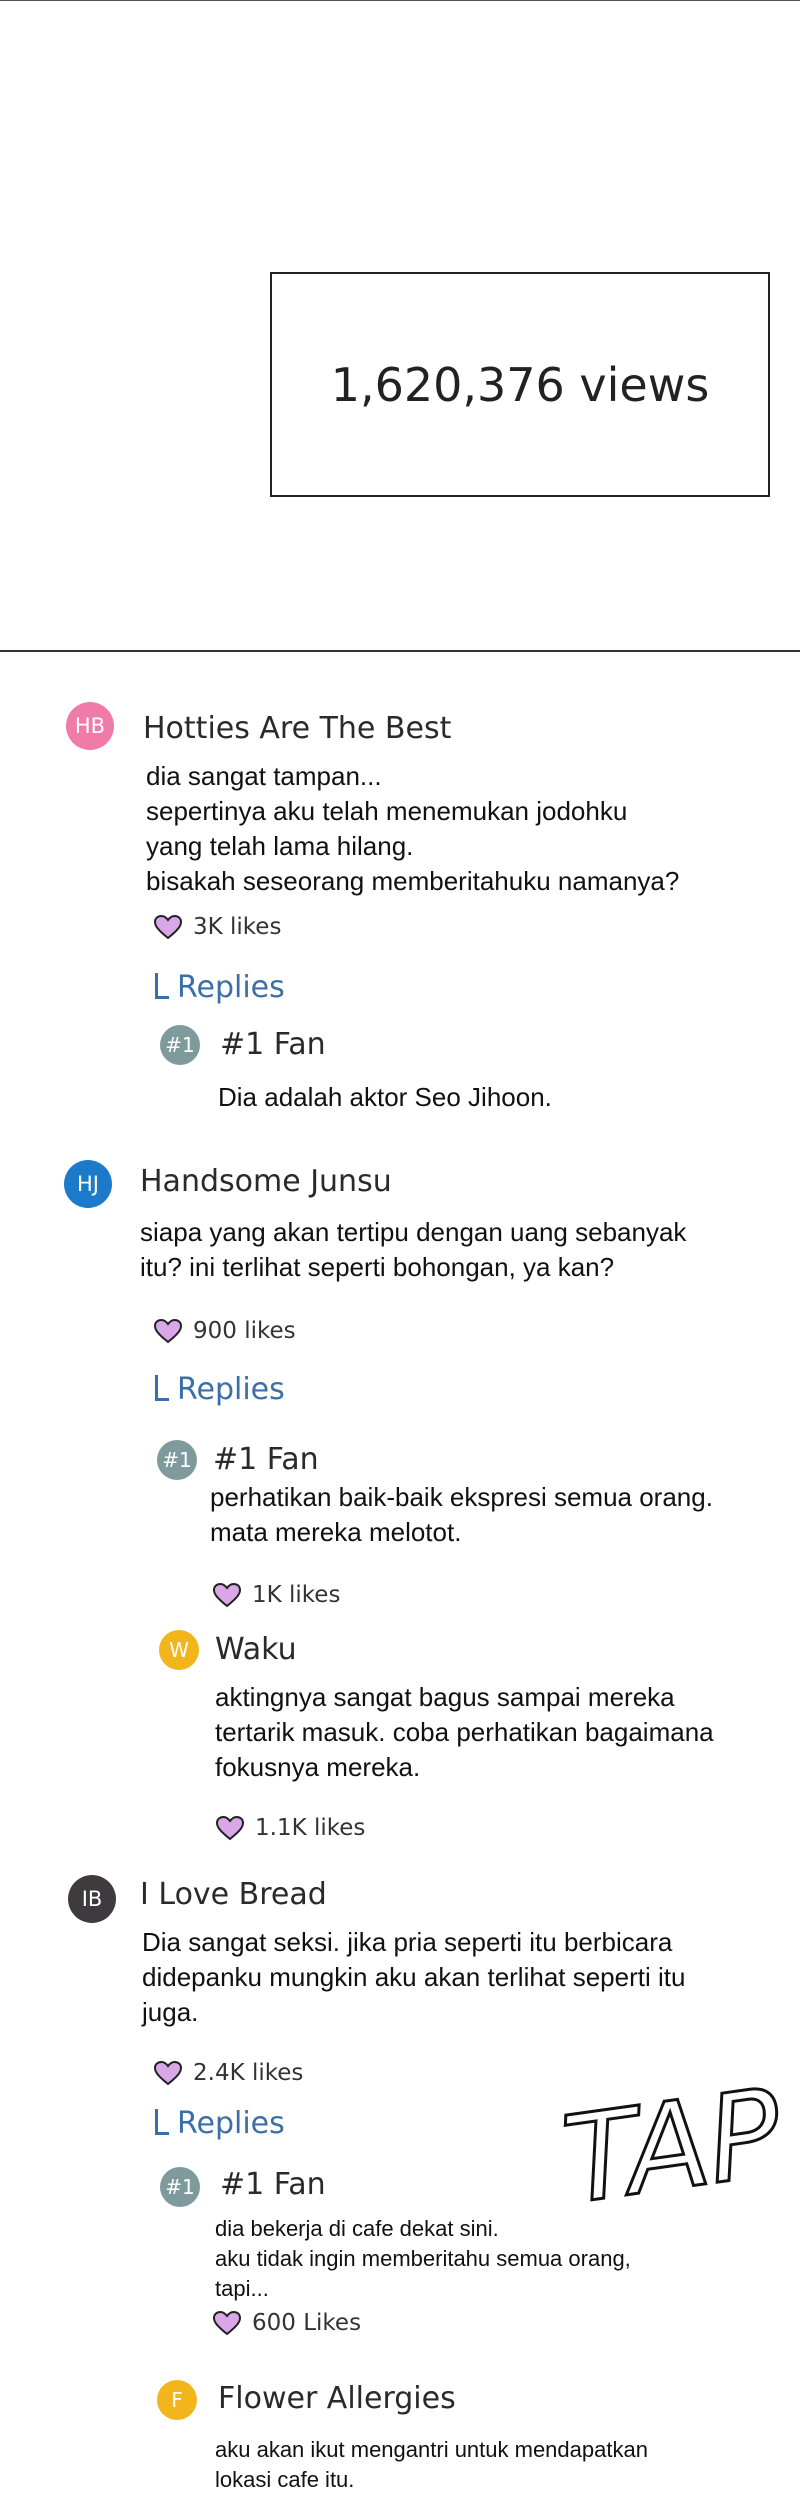 This screenshot has height=2500, width=800. Describe the element at coordinates (248, 2073) in the screenshot. I see `like-count: 2.4K likes` at that location.